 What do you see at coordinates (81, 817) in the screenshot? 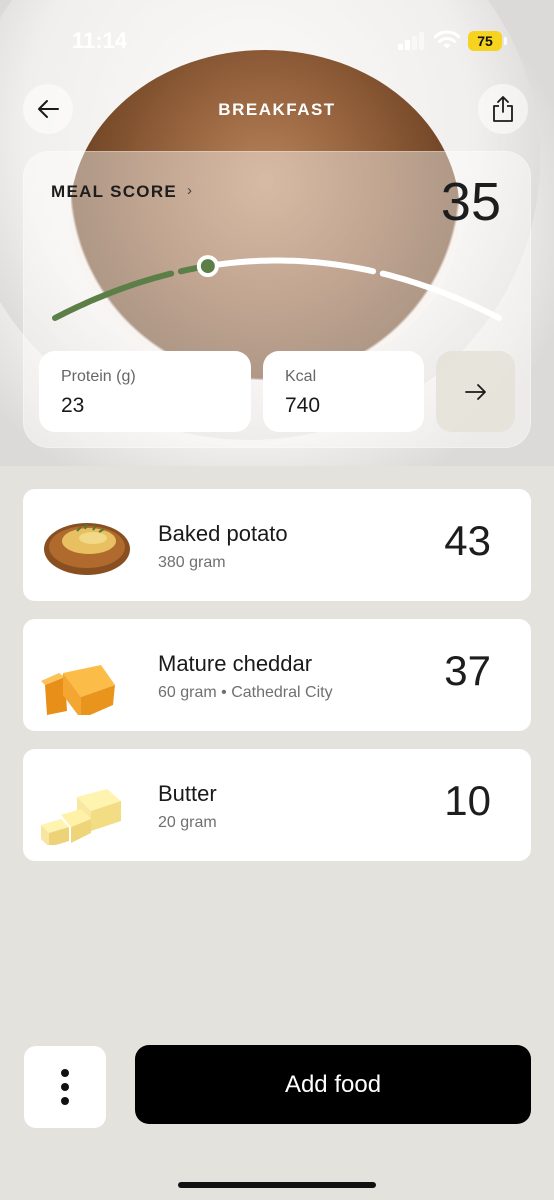
I see `butter-icon` at bounding box center [81, 817].